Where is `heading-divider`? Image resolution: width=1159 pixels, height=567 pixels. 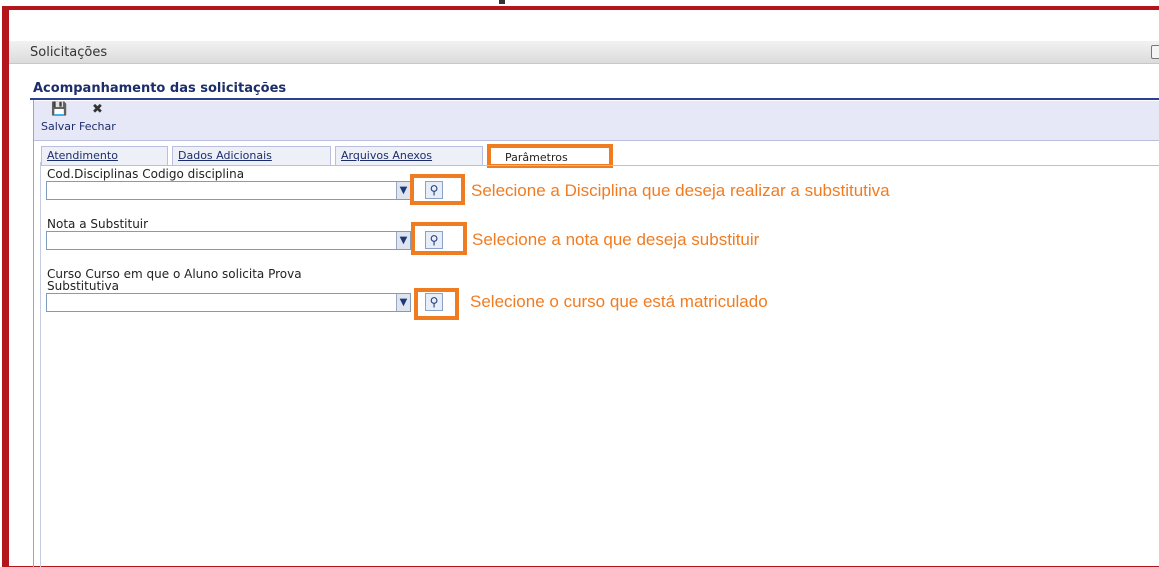
heading-divider is located at coordinates (594, 99).